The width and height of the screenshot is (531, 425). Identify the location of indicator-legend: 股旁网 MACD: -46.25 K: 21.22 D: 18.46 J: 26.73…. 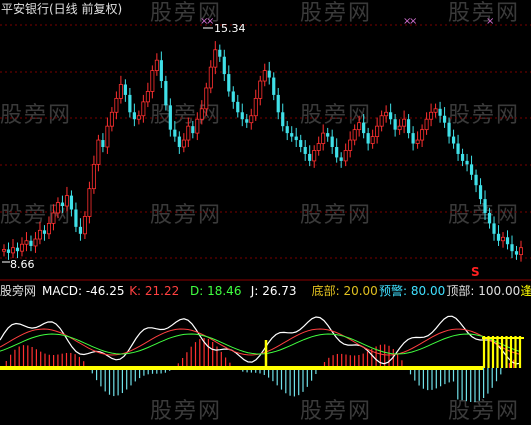
(265, 290).